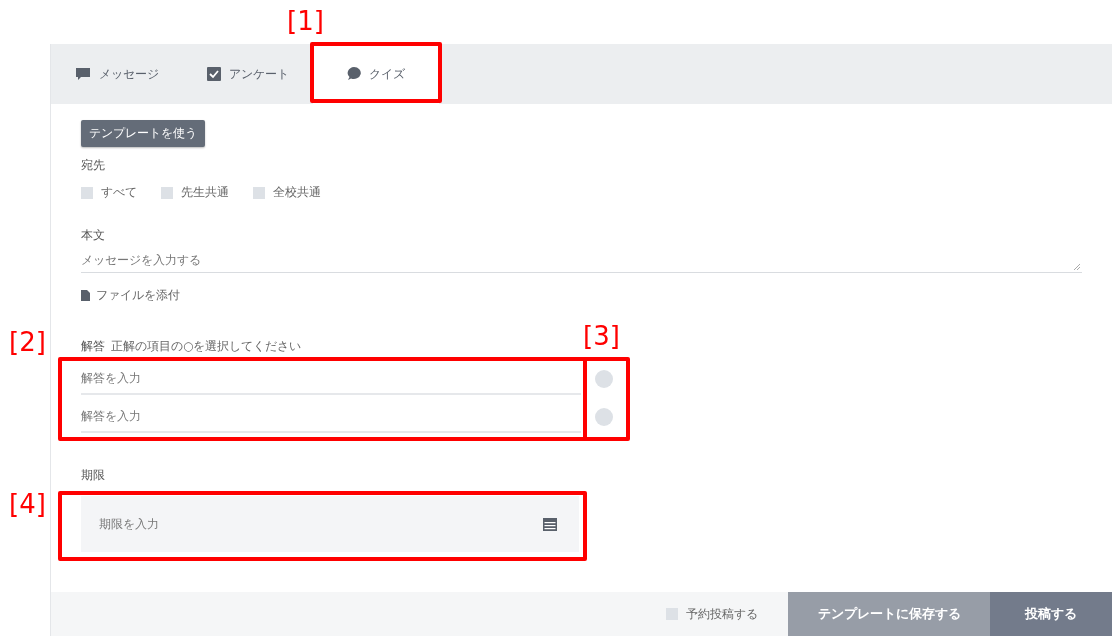 This screenshot has height=636, width=1112. What do you see at coordinates (27, 342) in the screenshot?
I see `annotation-label: [2]` at bounding box center [27, 342].